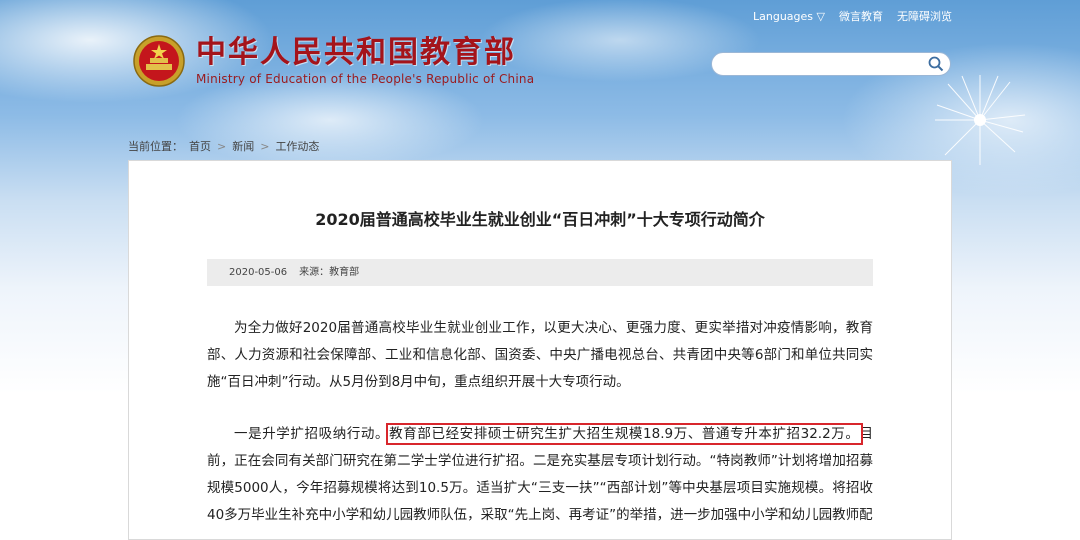 The width and height of the screenshot is (1080, 540). I want to click on languages-link: Languages ▽, so click(789, 16).